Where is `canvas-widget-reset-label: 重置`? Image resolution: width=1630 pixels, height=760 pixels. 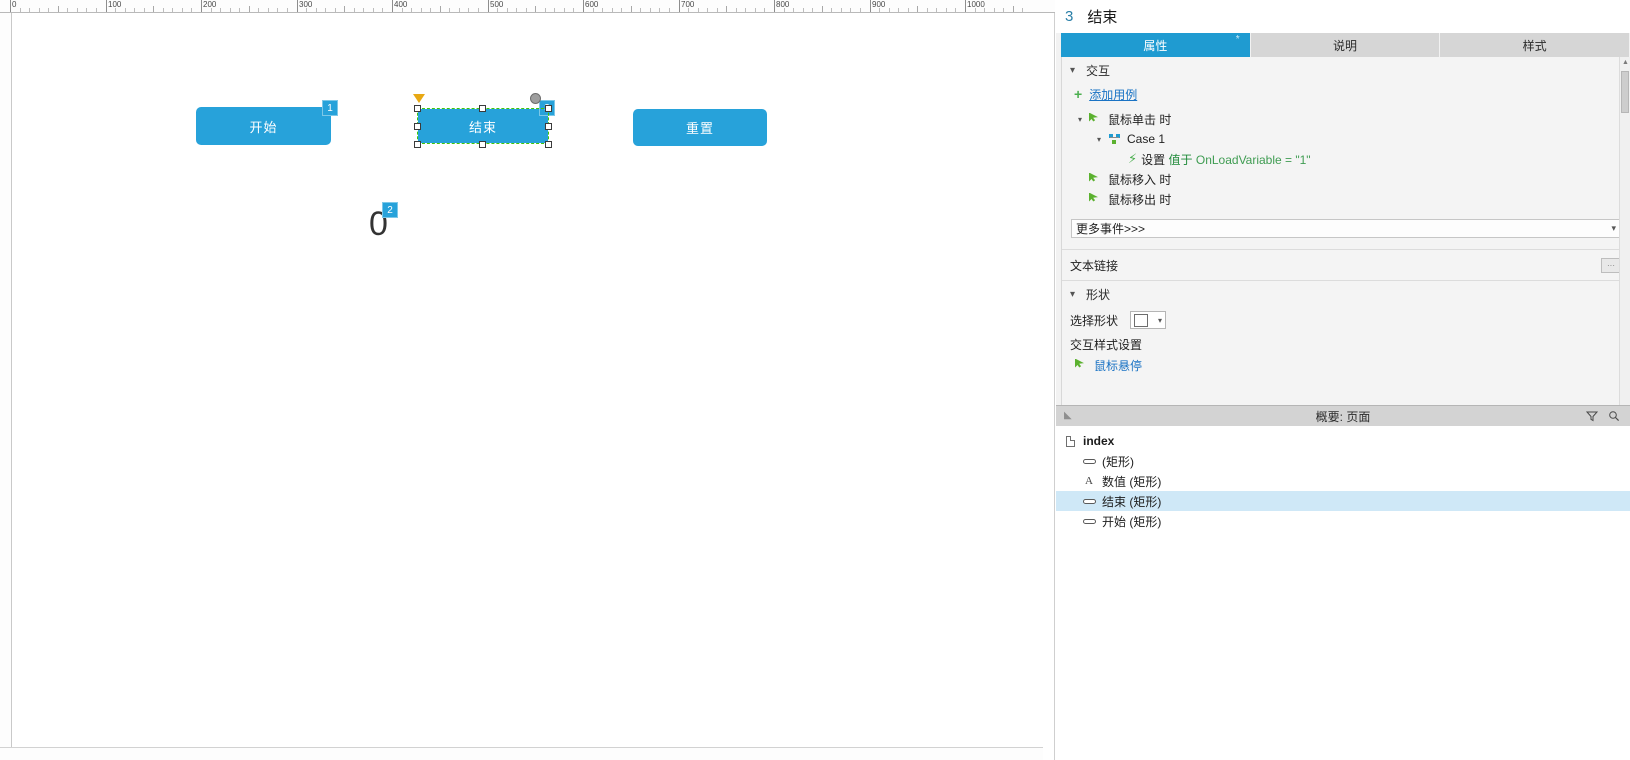 canvas-widget-reset-label: 重置 is located at coordinates (699, 128).